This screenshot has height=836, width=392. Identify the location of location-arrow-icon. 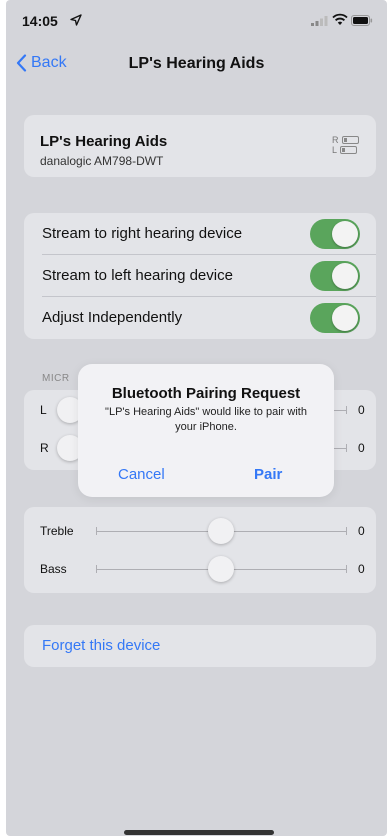
(76, 20).